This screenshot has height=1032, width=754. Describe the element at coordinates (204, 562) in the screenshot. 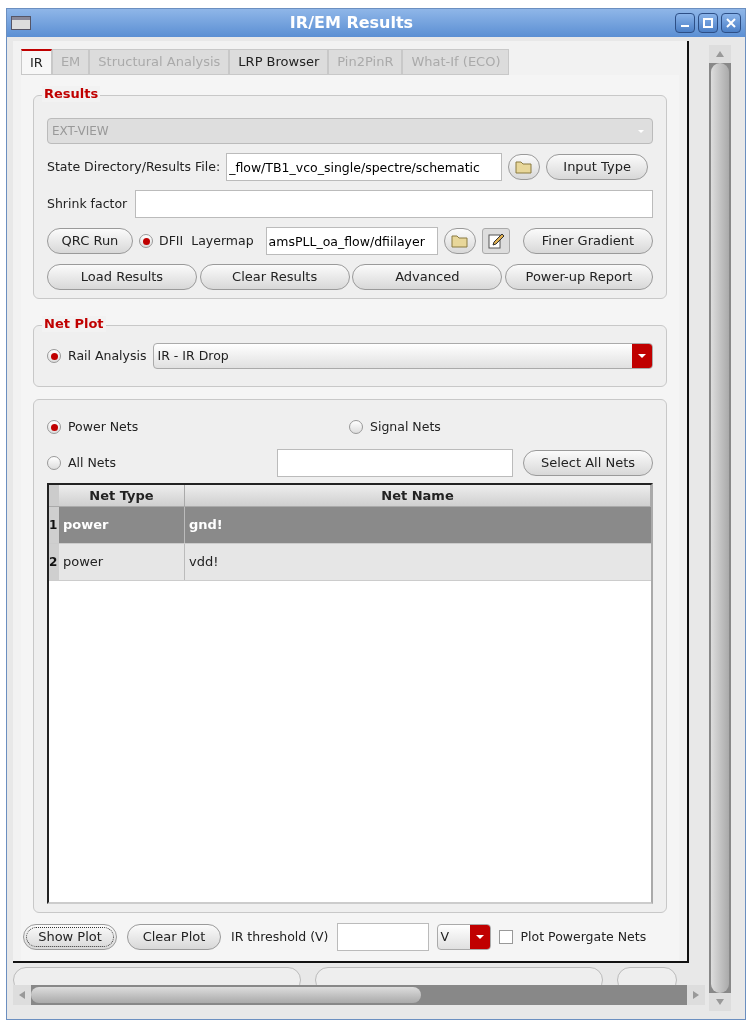

I see `table-cell-text: vdd!` at that location.